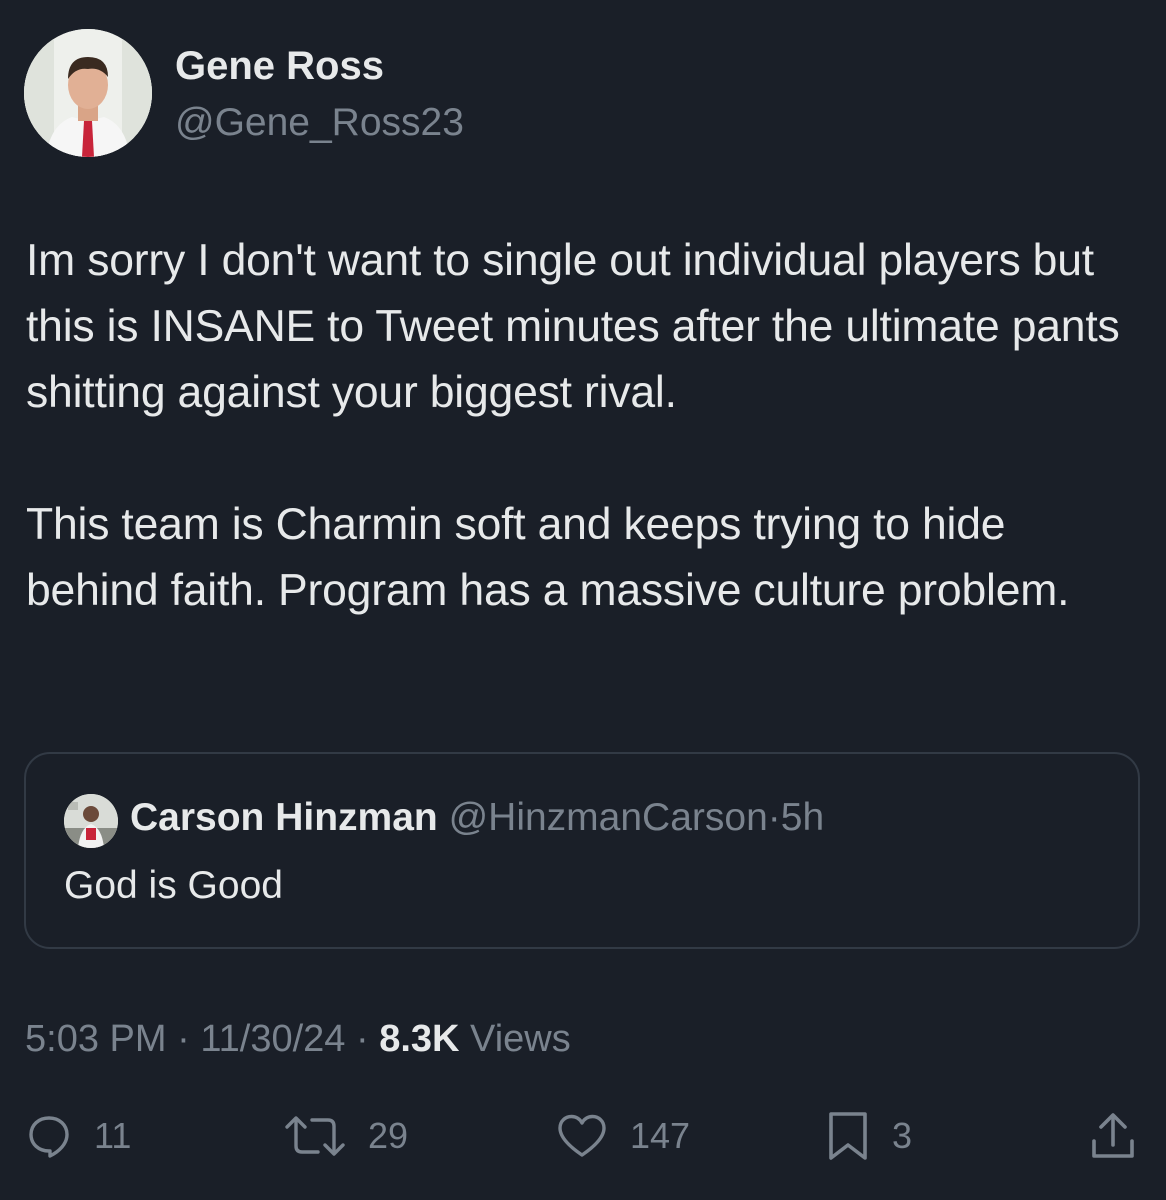 The width and height of the screenshot is (1166, 1200). Describe the element at coordinates (520, 1039) in the screenshot. I see `views-label: Views` at that location.